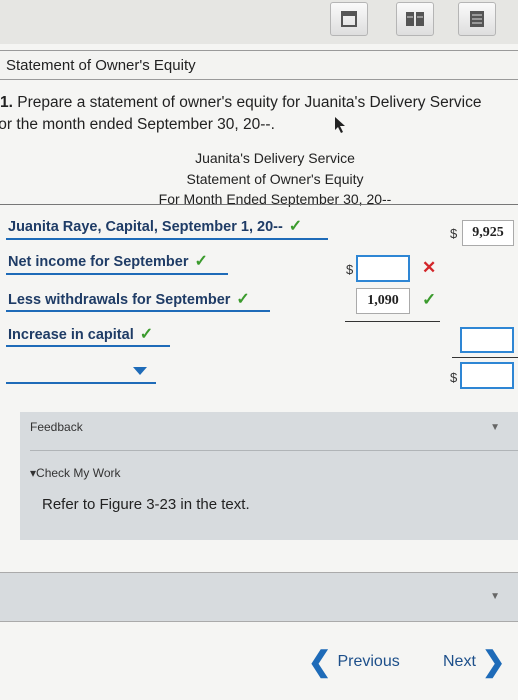 The height and width of the screenshot is (700, 518). What do you see at coordinates (487, 375) in the screenshot?
I see `ending-capital-input` at bounding box center [487, 375].